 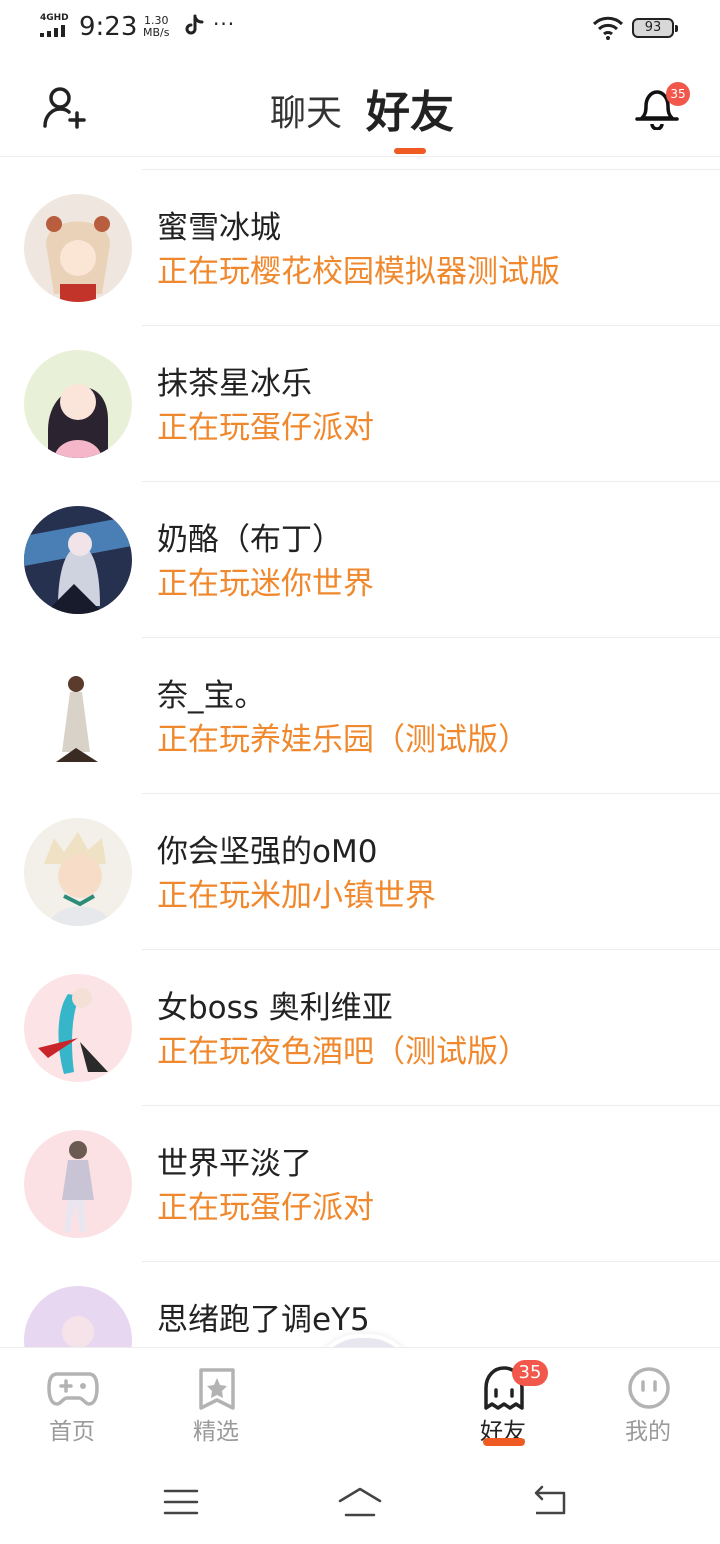 What do you see at coordinates (306, 110) in the screenshot?
I see `tab-chat: 聊天` at bounding box center [306, 110].